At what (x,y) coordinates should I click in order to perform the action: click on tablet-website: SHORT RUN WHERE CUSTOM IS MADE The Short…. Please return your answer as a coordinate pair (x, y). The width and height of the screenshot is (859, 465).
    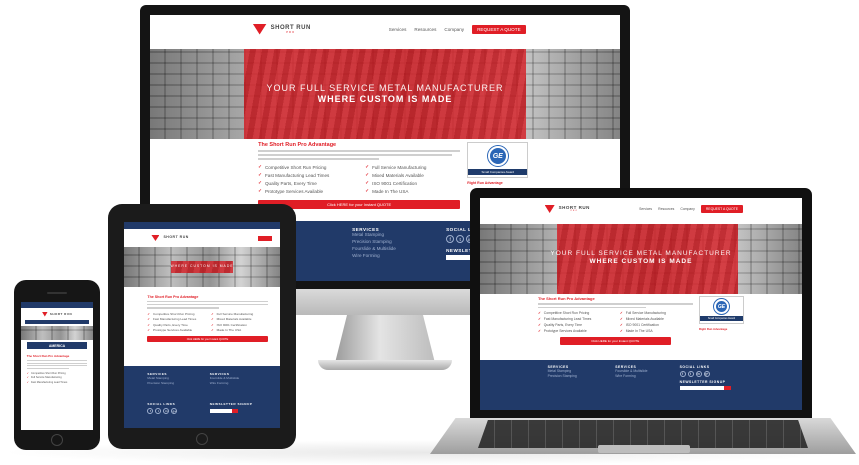
    Looking at the image, I should click on (202, 325).